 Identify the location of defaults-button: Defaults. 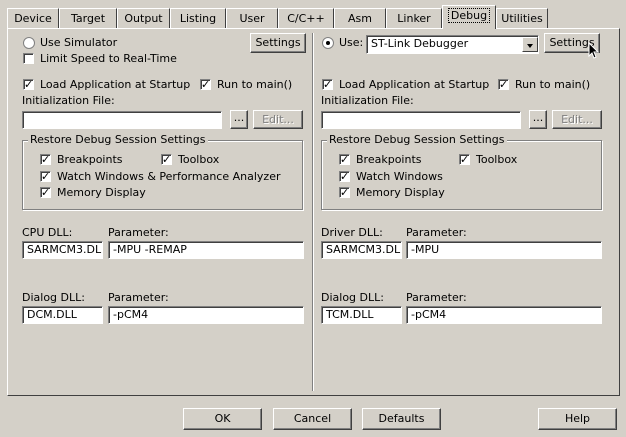
(401, 419).